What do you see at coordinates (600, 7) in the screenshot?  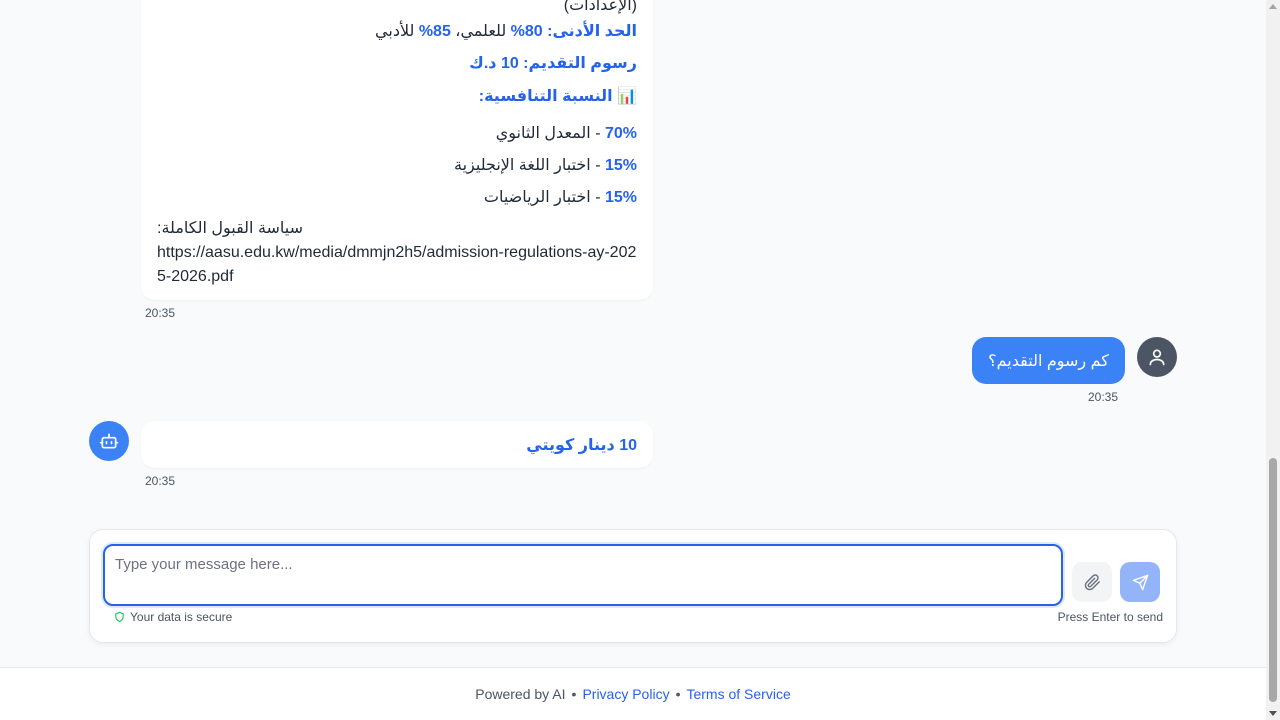 I see `cut-off-line: (الإعدادات)` at bounding box center [600, 7].